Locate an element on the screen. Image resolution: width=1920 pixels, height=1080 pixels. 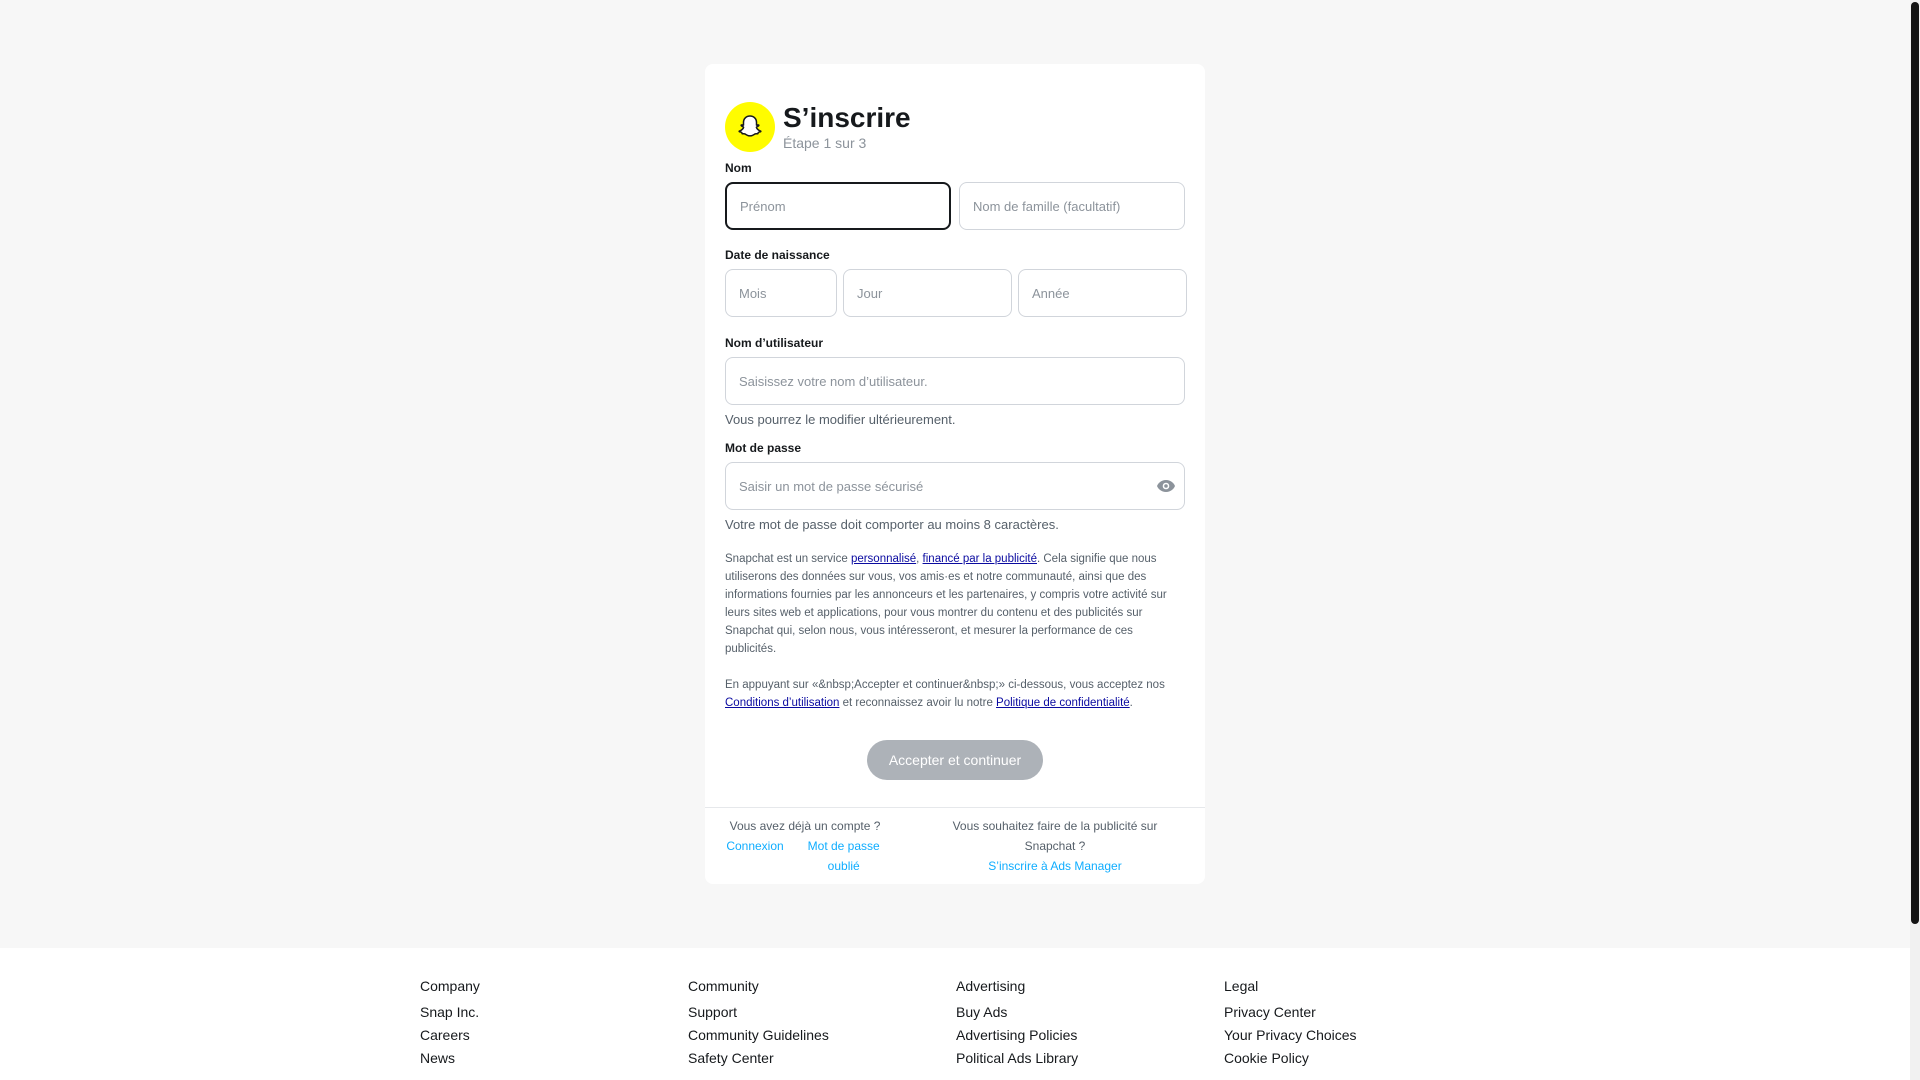
footer-heading: Legal is located at coordinates (1241, 986).